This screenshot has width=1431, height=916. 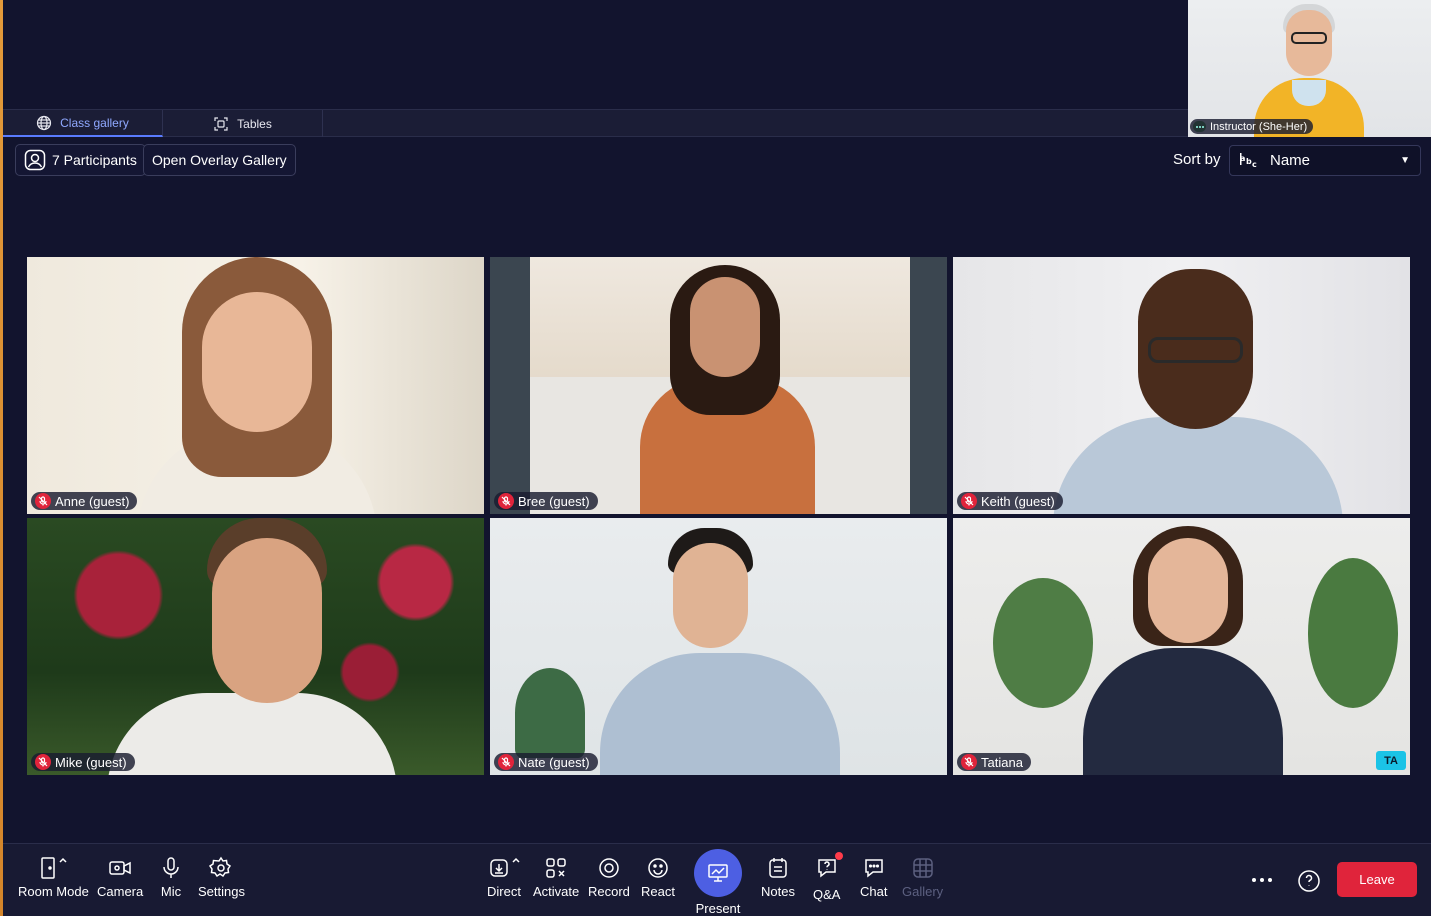 I want to click on participant-name-chip: Tatiana, so click(x=994, y=762).